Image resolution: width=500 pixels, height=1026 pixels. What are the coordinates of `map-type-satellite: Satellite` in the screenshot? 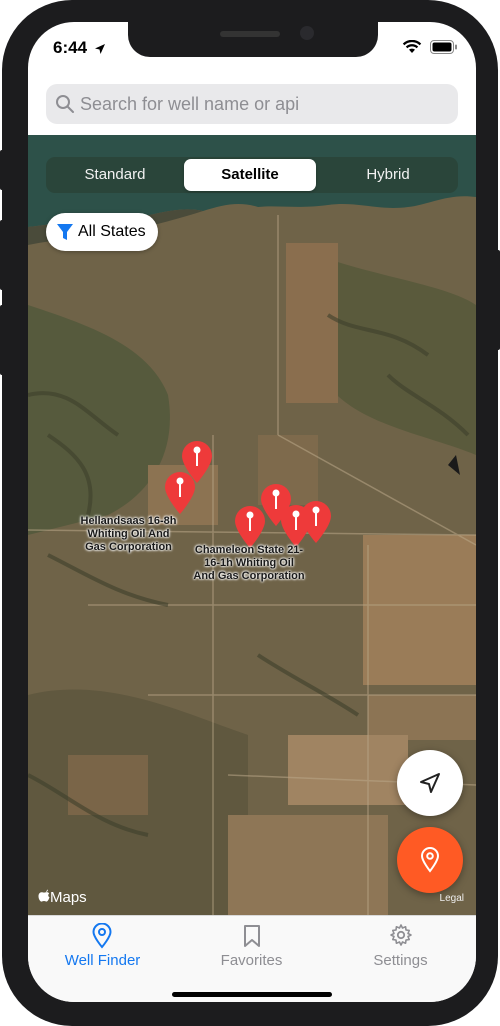 It's located at (250, 175).